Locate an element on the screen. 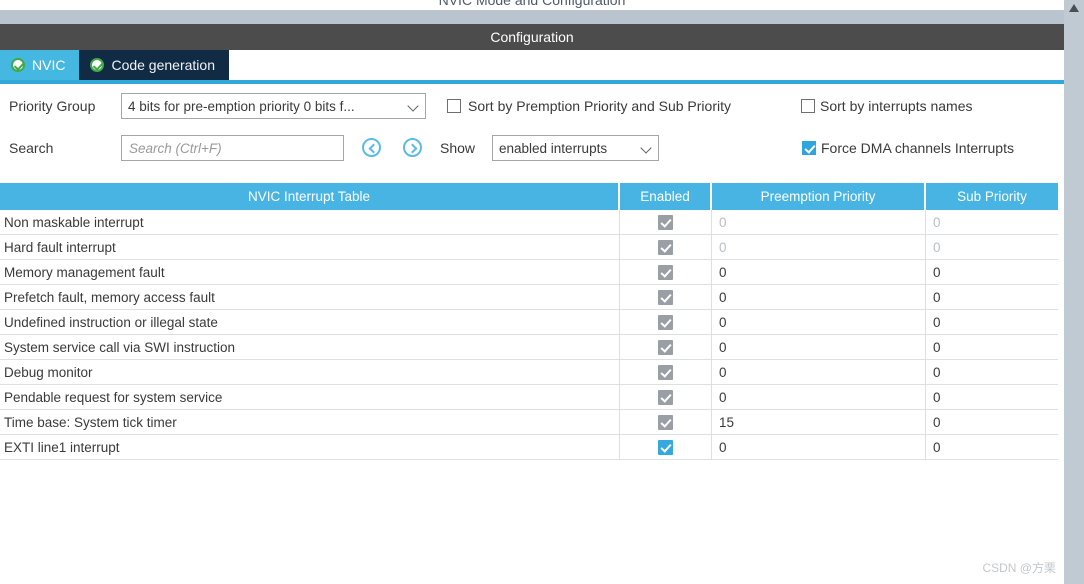 This screenshot has height=584, width=1084. tab-nvic: NVIC is located at coordinates (40, 65).